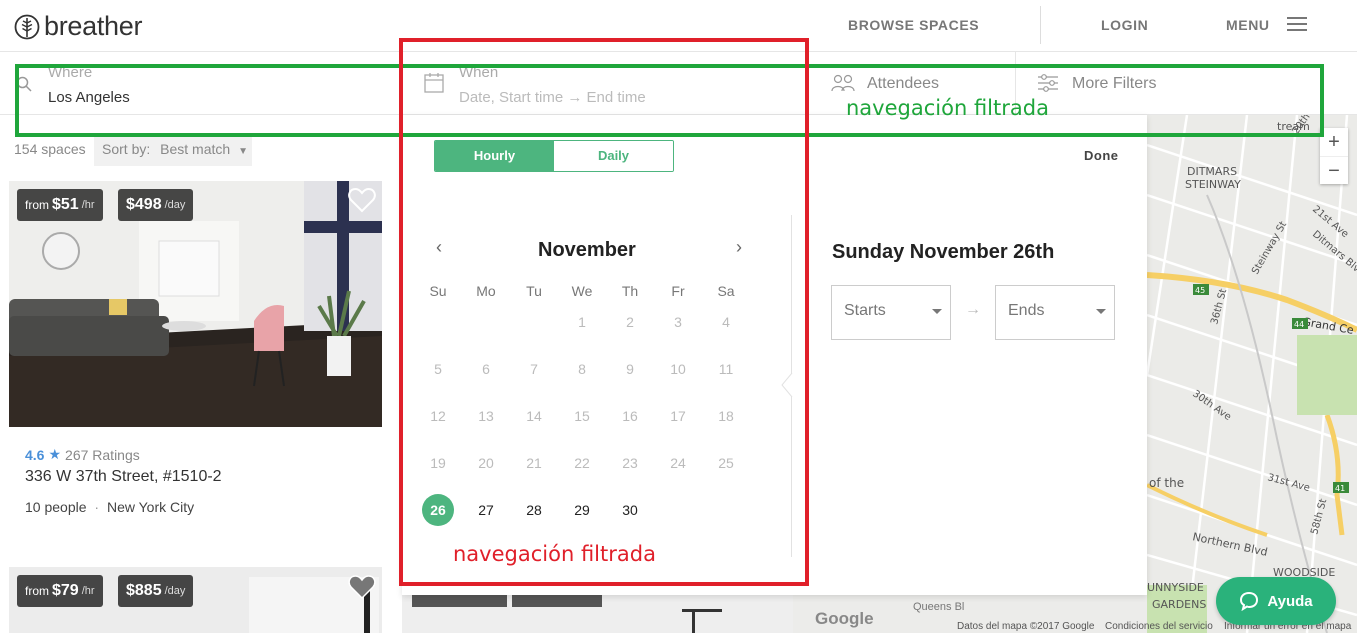 The width and height of the screenshot is (1357, 633). What do you see at coordinates (243, 151) in the screenshot?
I see `caret-down-icon: ▼` at bounding box center [243, 151].